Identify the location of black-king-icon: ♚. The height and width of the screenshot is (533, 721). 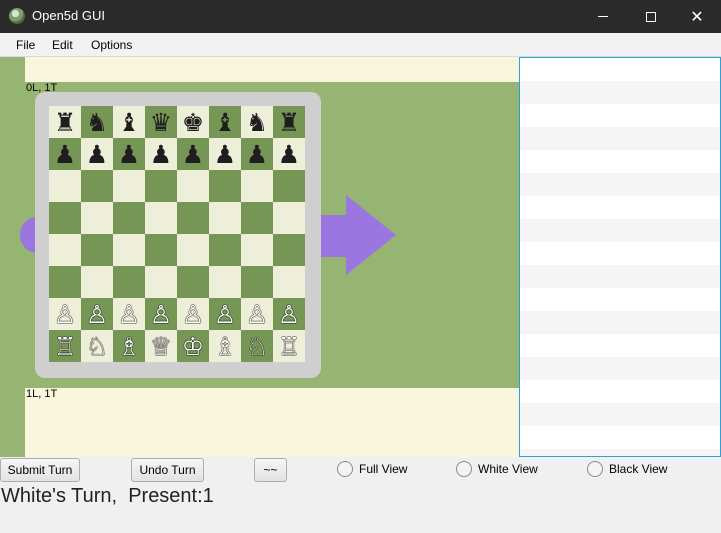
(193, 122).